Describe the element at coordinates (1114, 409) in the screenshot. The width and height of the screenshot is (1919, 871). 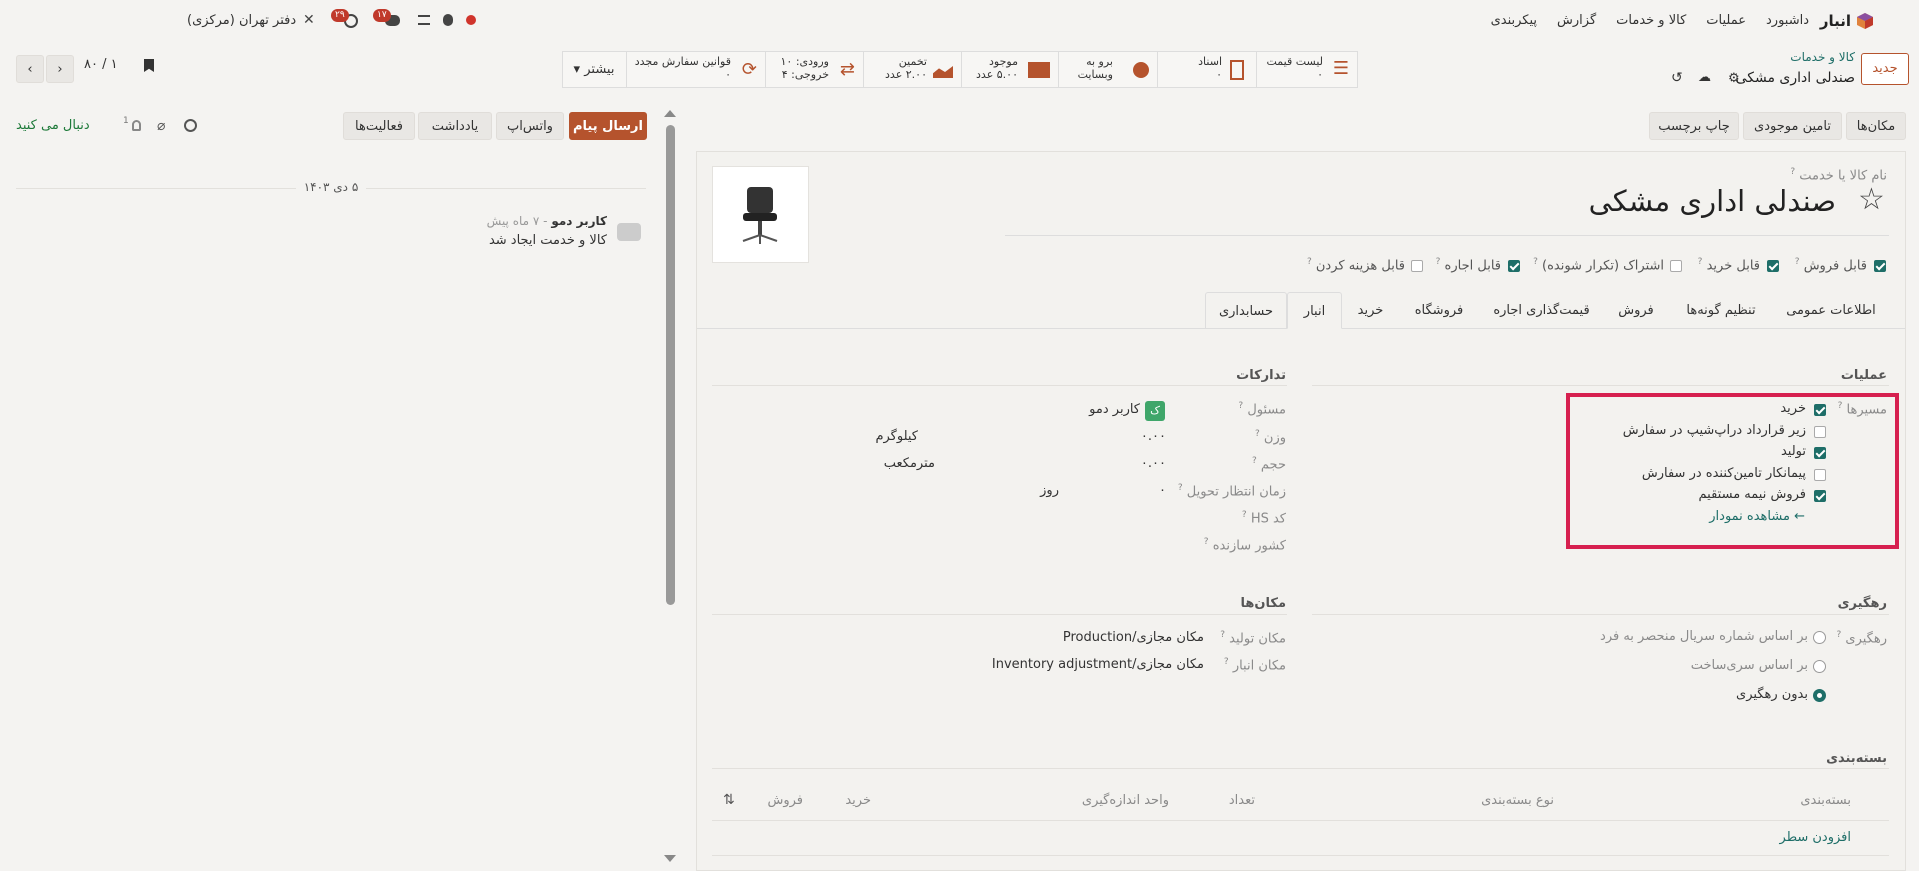
I see `responsible-value: کاربر دمو` at that location.